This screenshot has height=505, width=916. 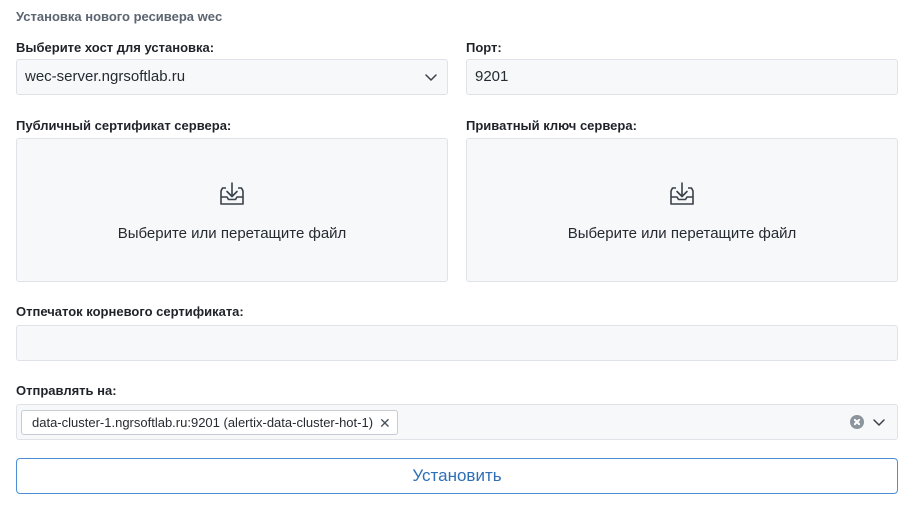 I want to click on clear-icon, so click(x=857, y=422).